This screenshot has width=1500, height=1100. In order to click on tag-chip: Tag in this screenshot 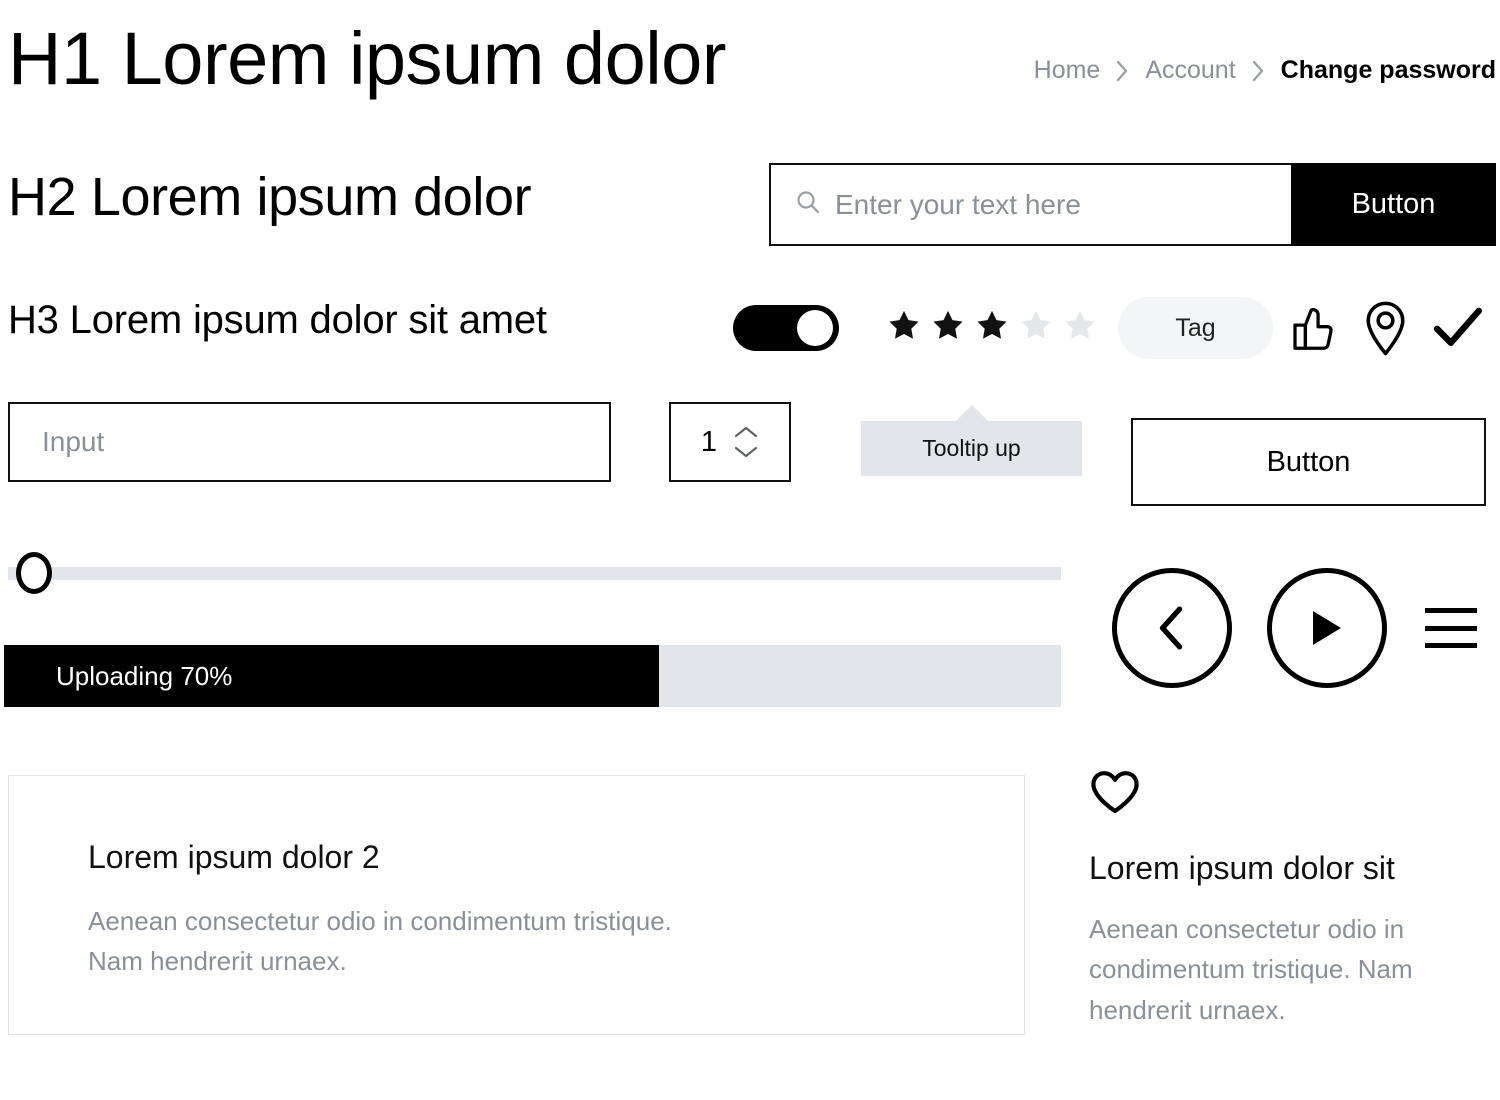, I will do `click(1195, 328)`.